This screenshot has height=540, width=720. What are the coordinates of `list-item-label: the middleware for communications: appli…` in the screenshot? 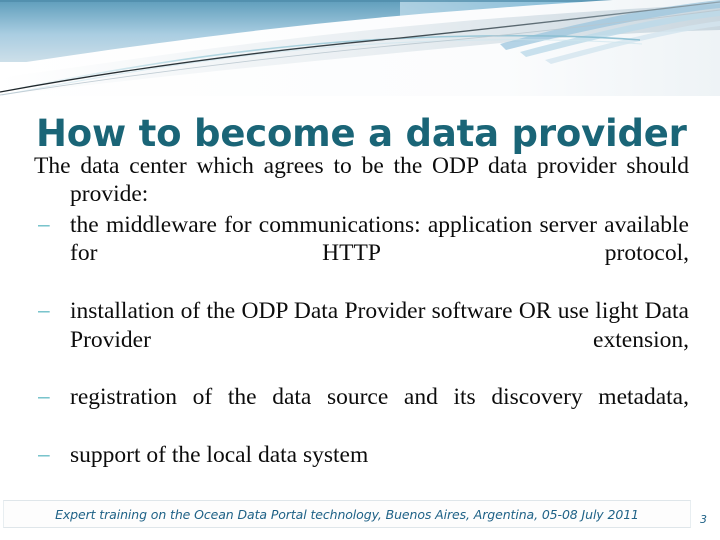 It's located at (379, 239).